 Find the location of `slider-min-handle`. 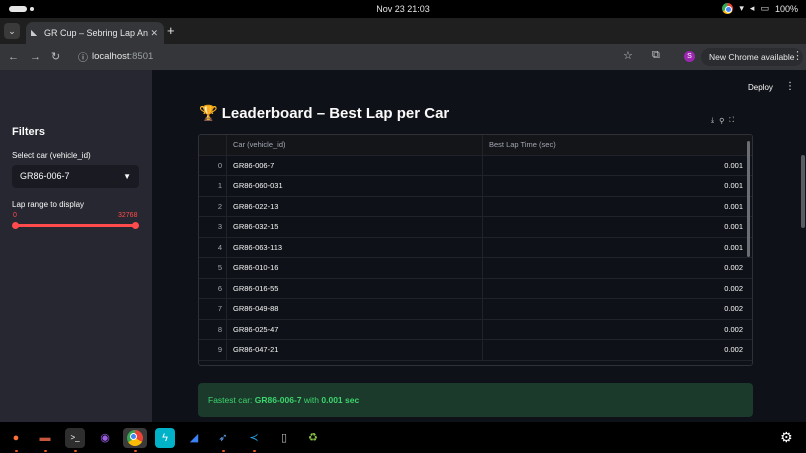

slider-min-handle is located at coordinates (15, 225).